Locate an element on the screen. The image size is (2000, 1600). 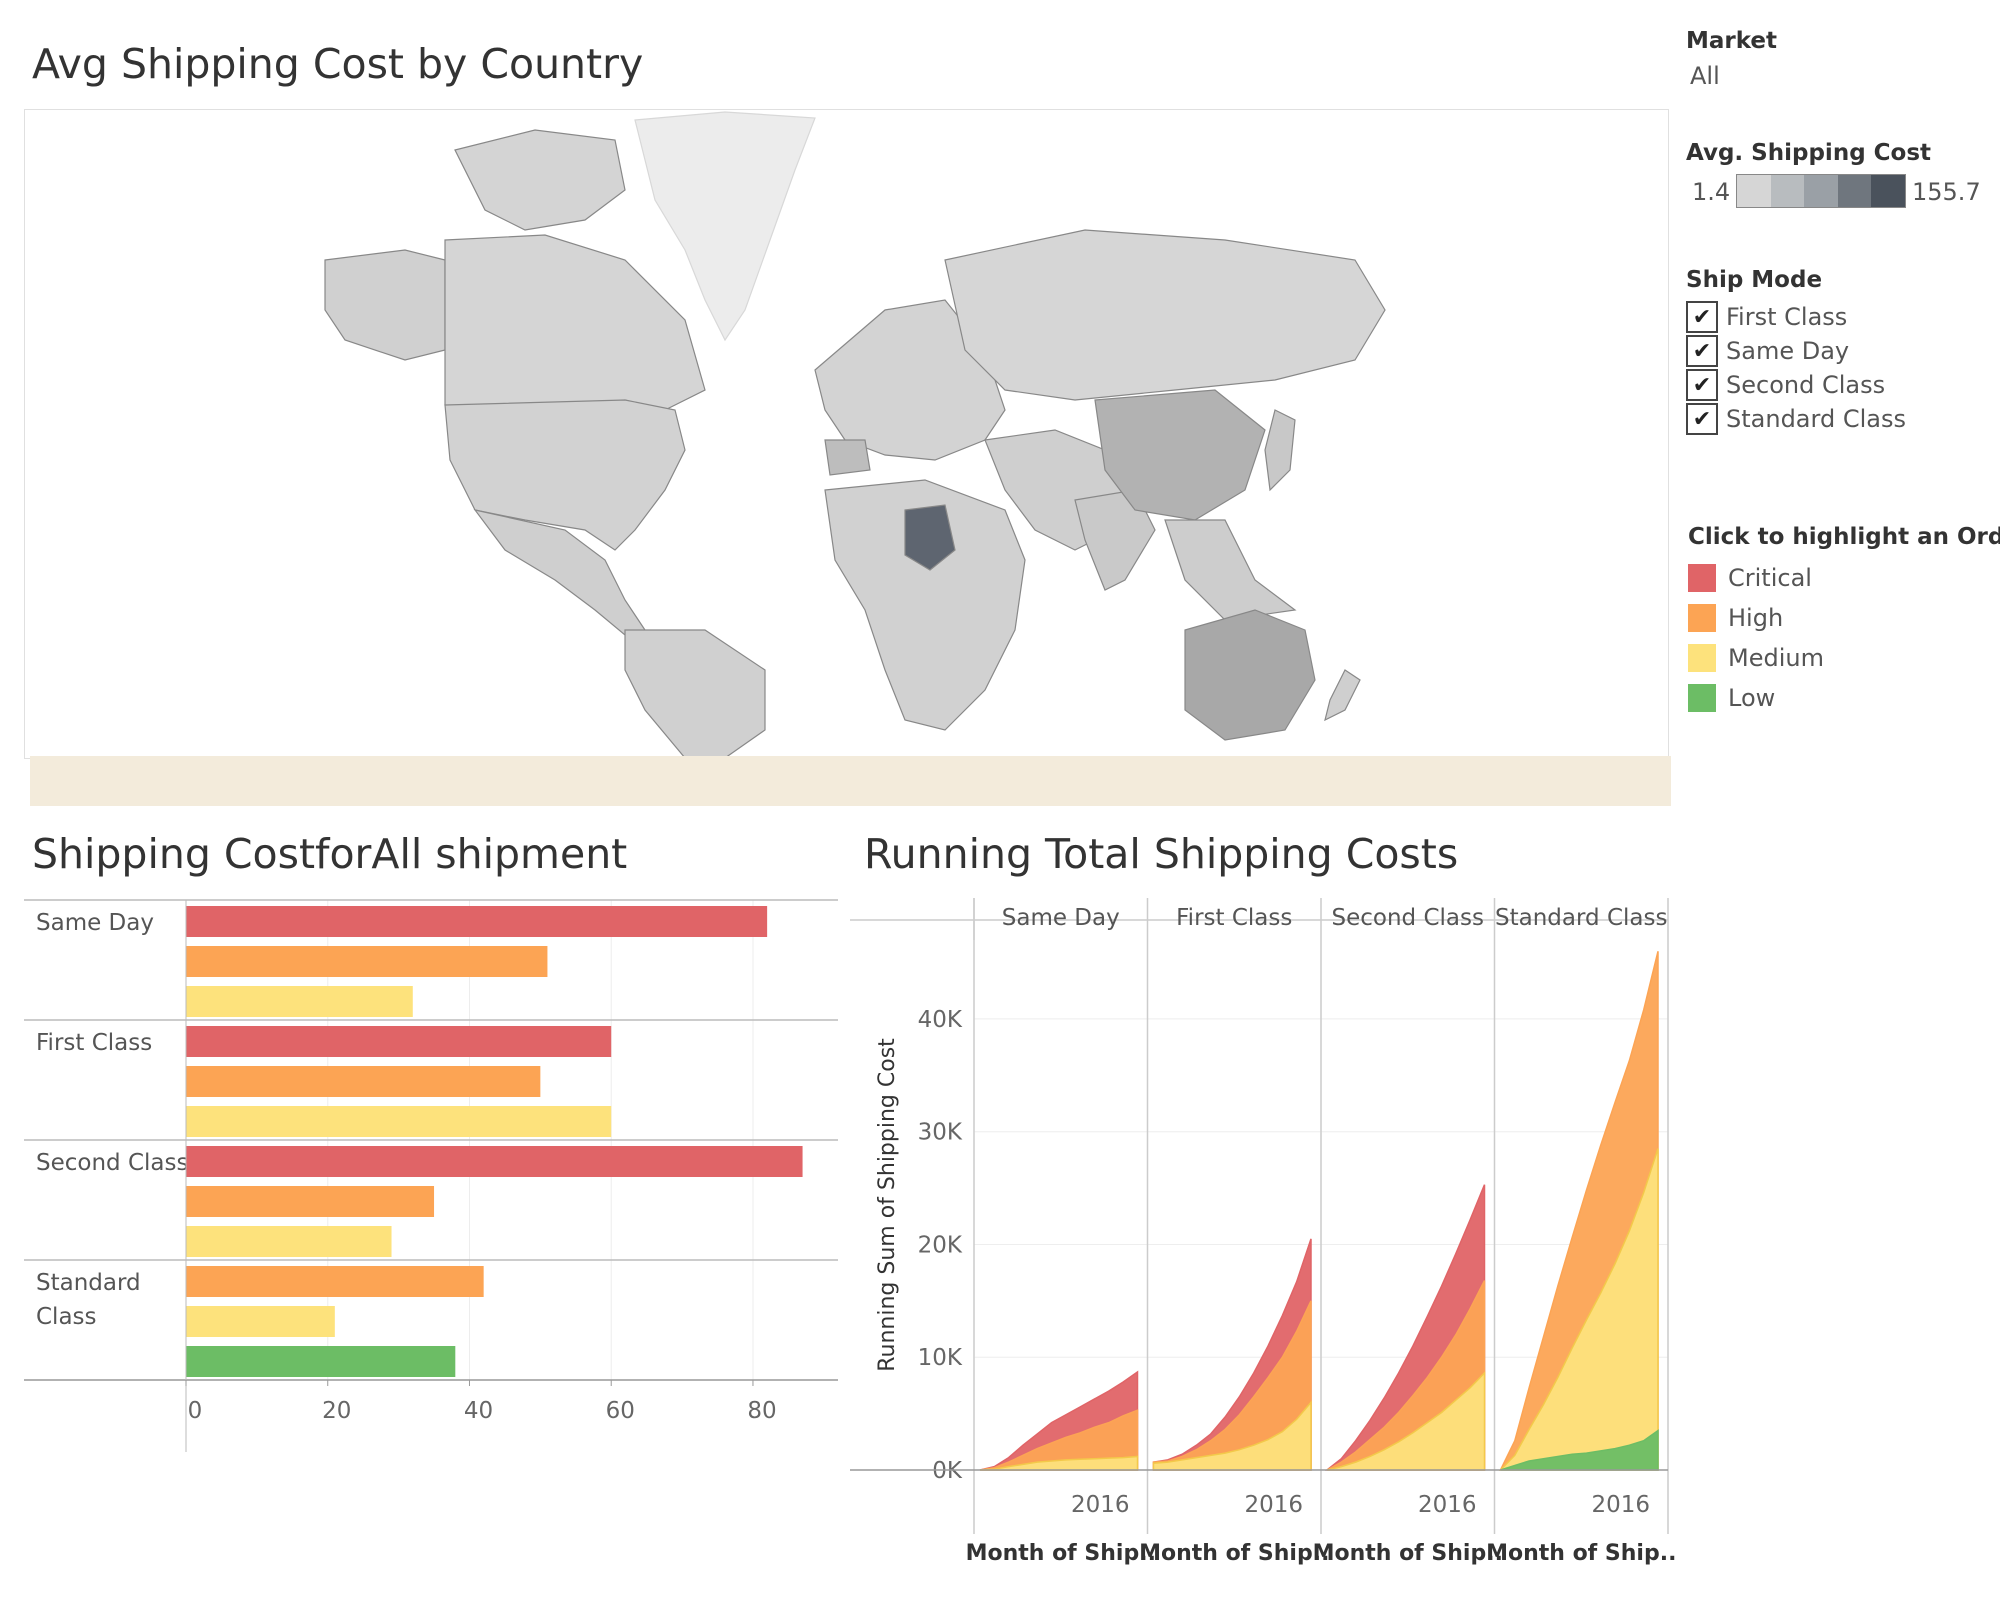
priority-item: Critical is located at coordinates (1756, 578).